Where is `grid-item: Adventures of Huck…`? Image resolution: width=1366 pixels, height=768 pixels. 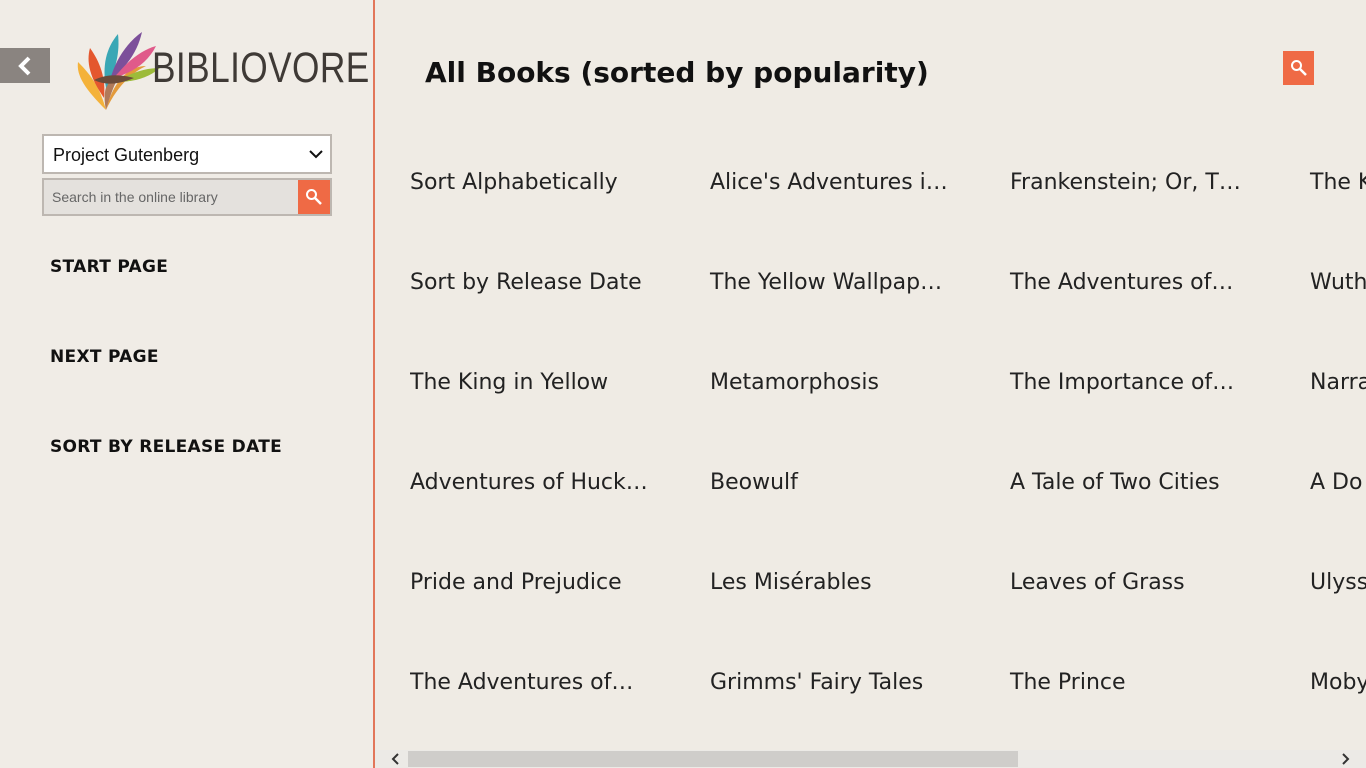
grid-item: Adventures of Huck… is located at coordinates (530, 483).